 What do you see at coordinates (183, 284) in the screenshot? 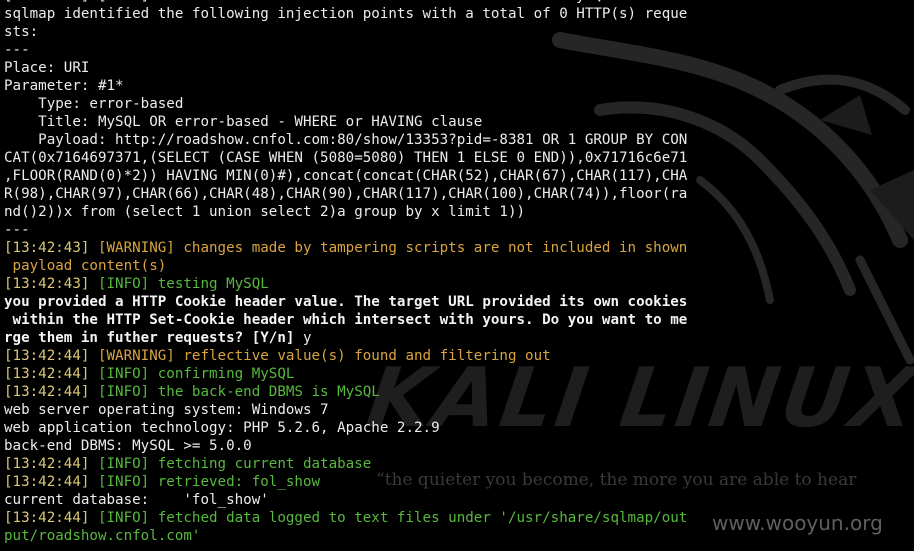
I see `line-text: [INFO] testing MySQL` at bounding box center [183, 284].